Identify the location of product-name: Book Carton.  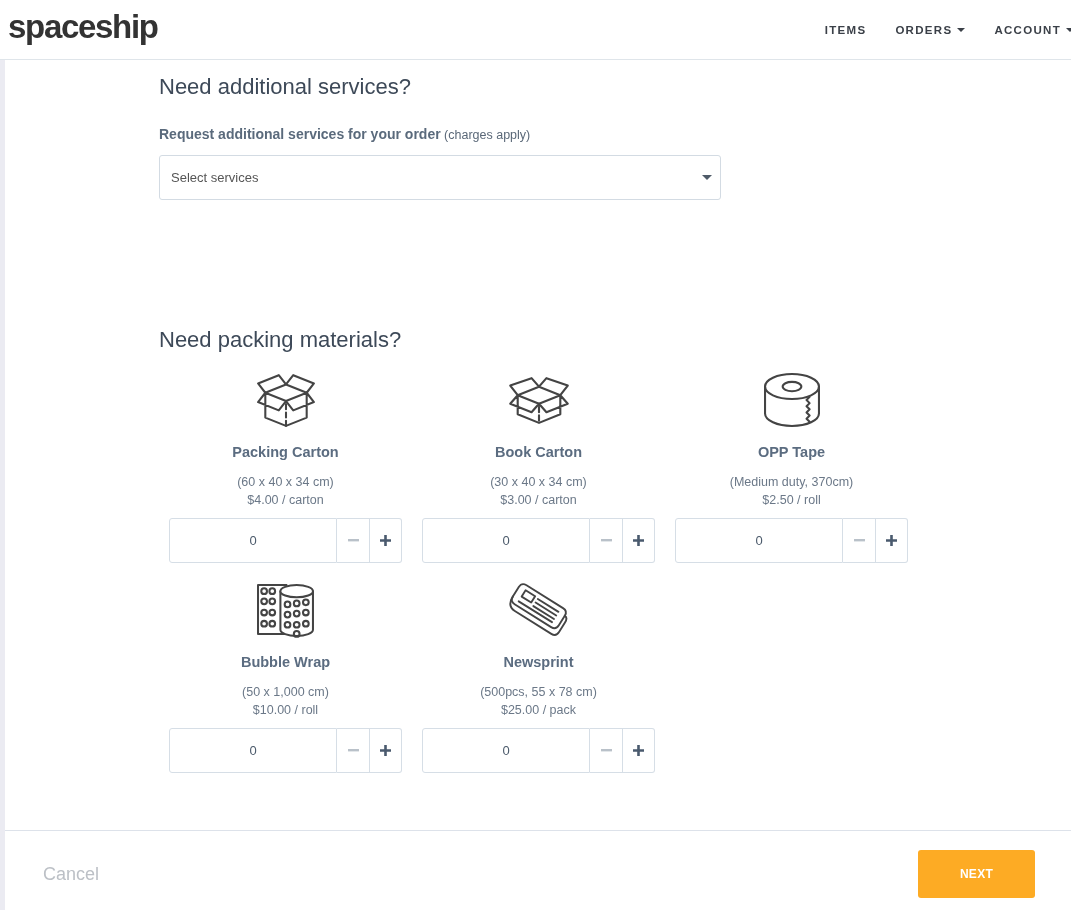
(538, 452).